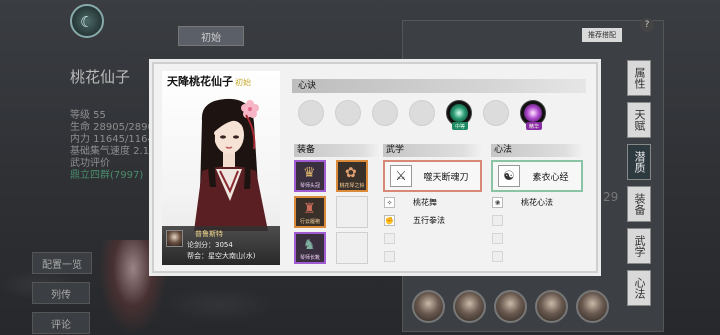  Describe the element at coordinates (533, 115) in the screenshot. I see `xinjue-slot-purple: 精华` at that location.